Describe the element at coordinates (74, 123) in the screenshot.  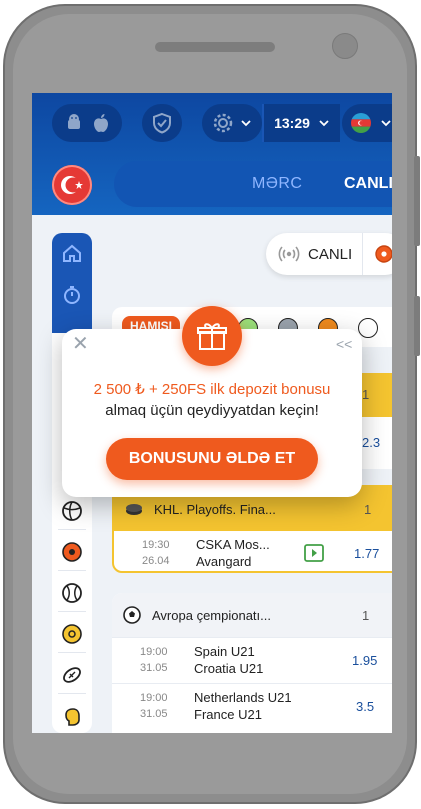
I see `android-icon` at that location.